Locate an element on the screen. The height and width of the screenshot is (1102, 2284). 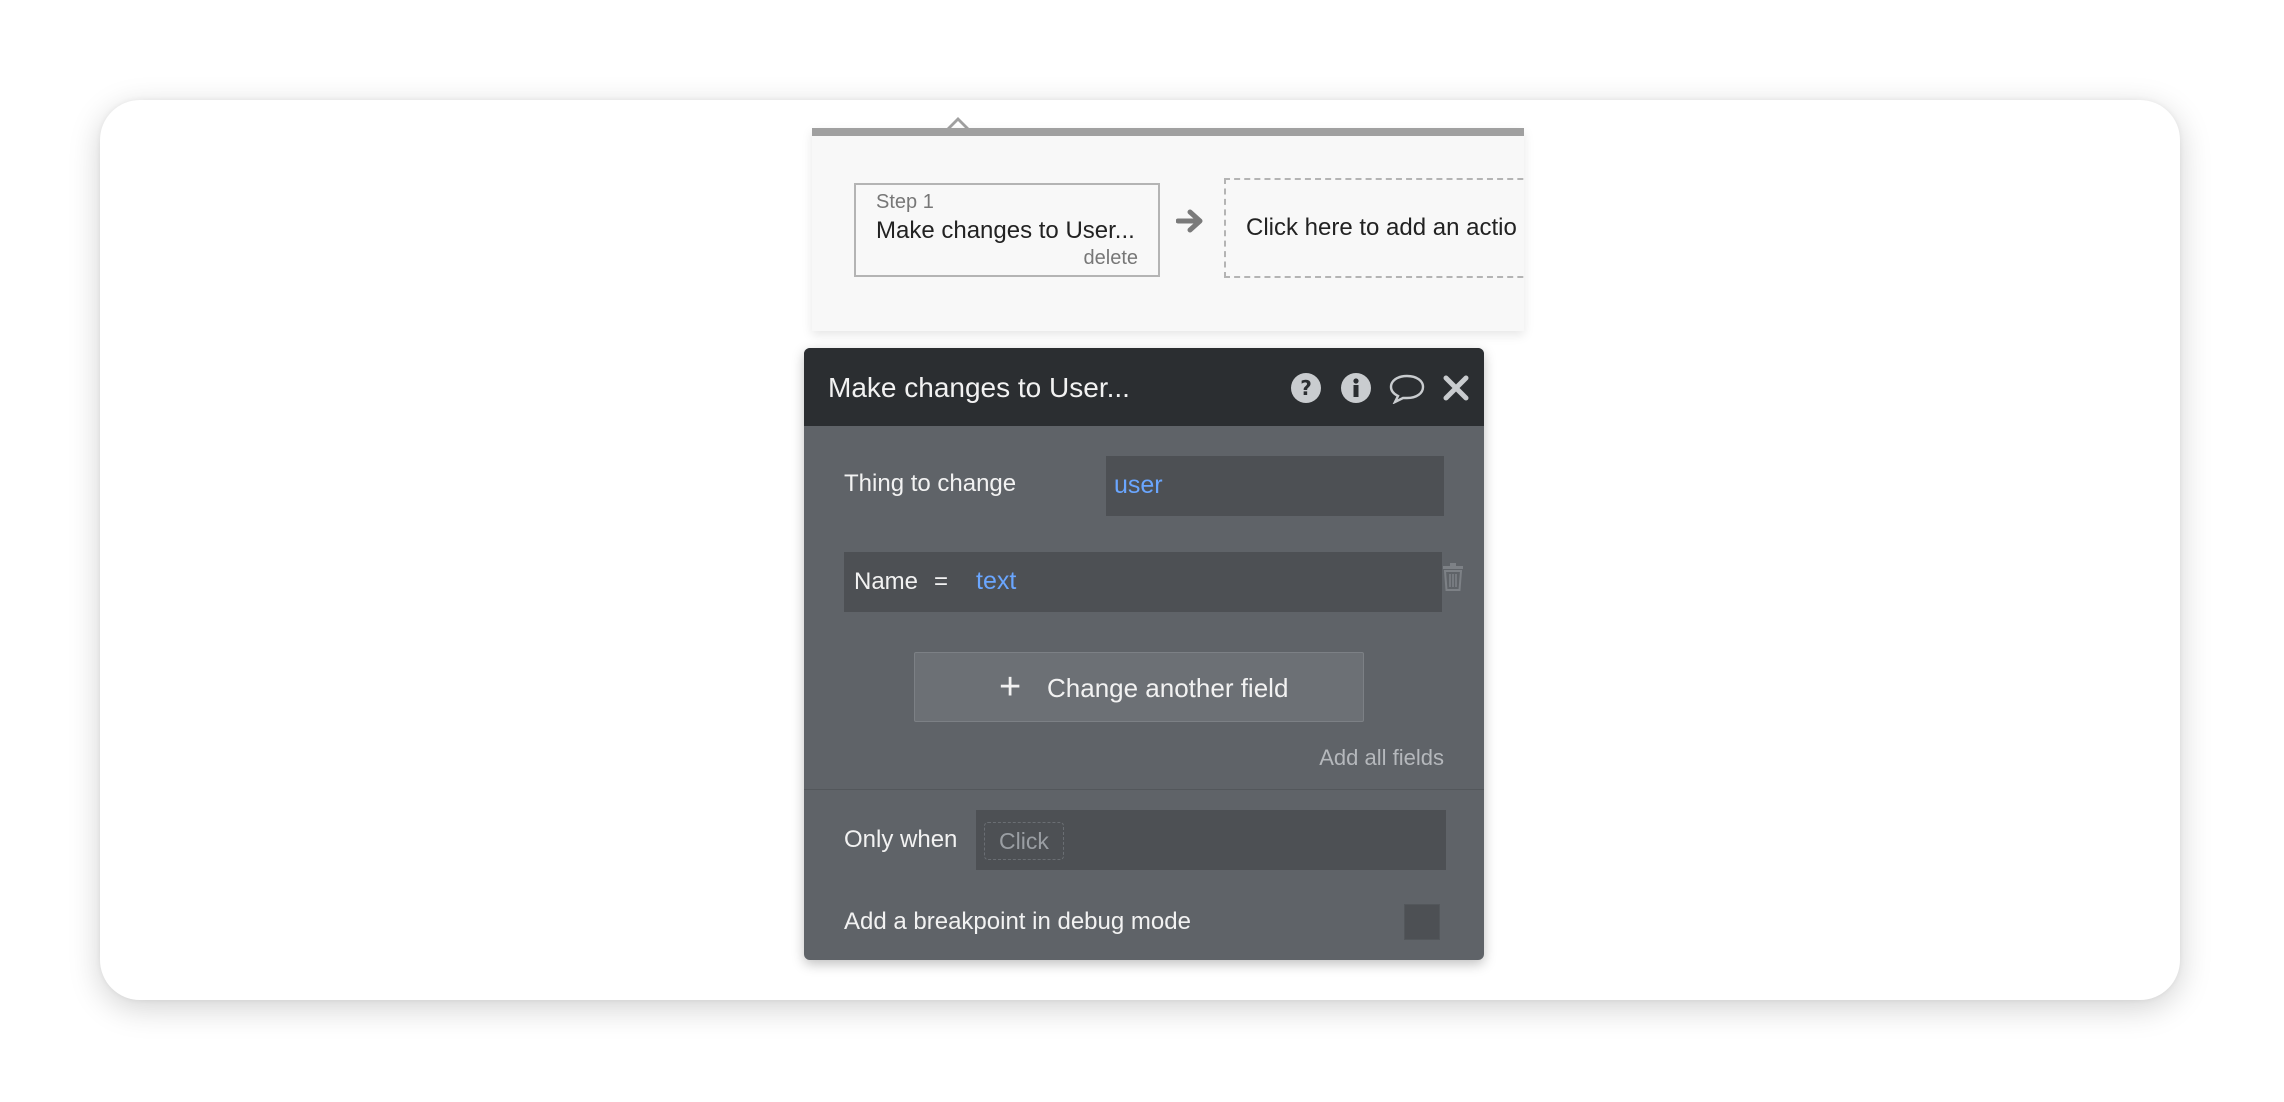
panel-divider is located at coordinates (1144, 789).